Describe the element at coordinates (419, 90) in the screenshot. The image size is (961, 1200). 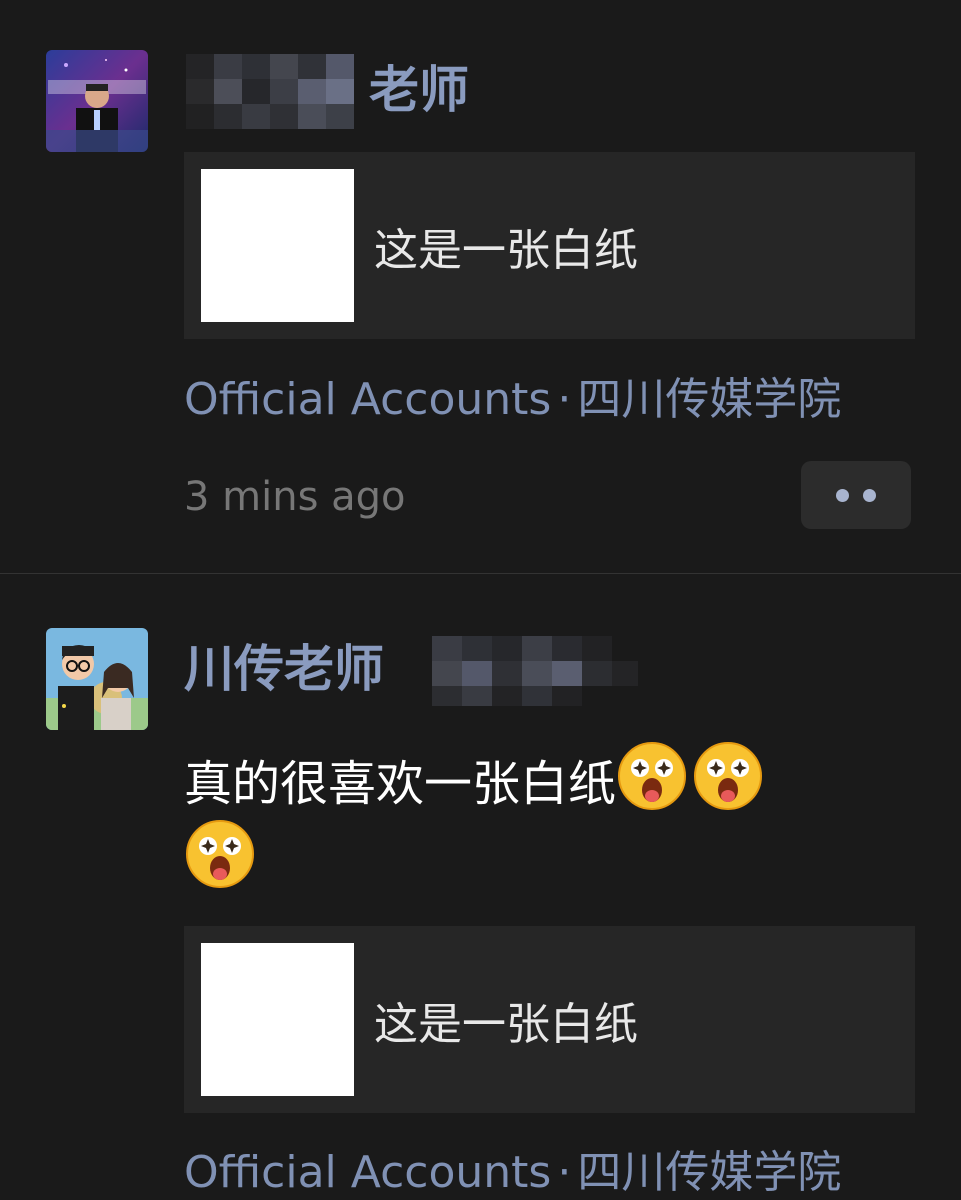
I see `author-name-suffix: 老师` at that location.